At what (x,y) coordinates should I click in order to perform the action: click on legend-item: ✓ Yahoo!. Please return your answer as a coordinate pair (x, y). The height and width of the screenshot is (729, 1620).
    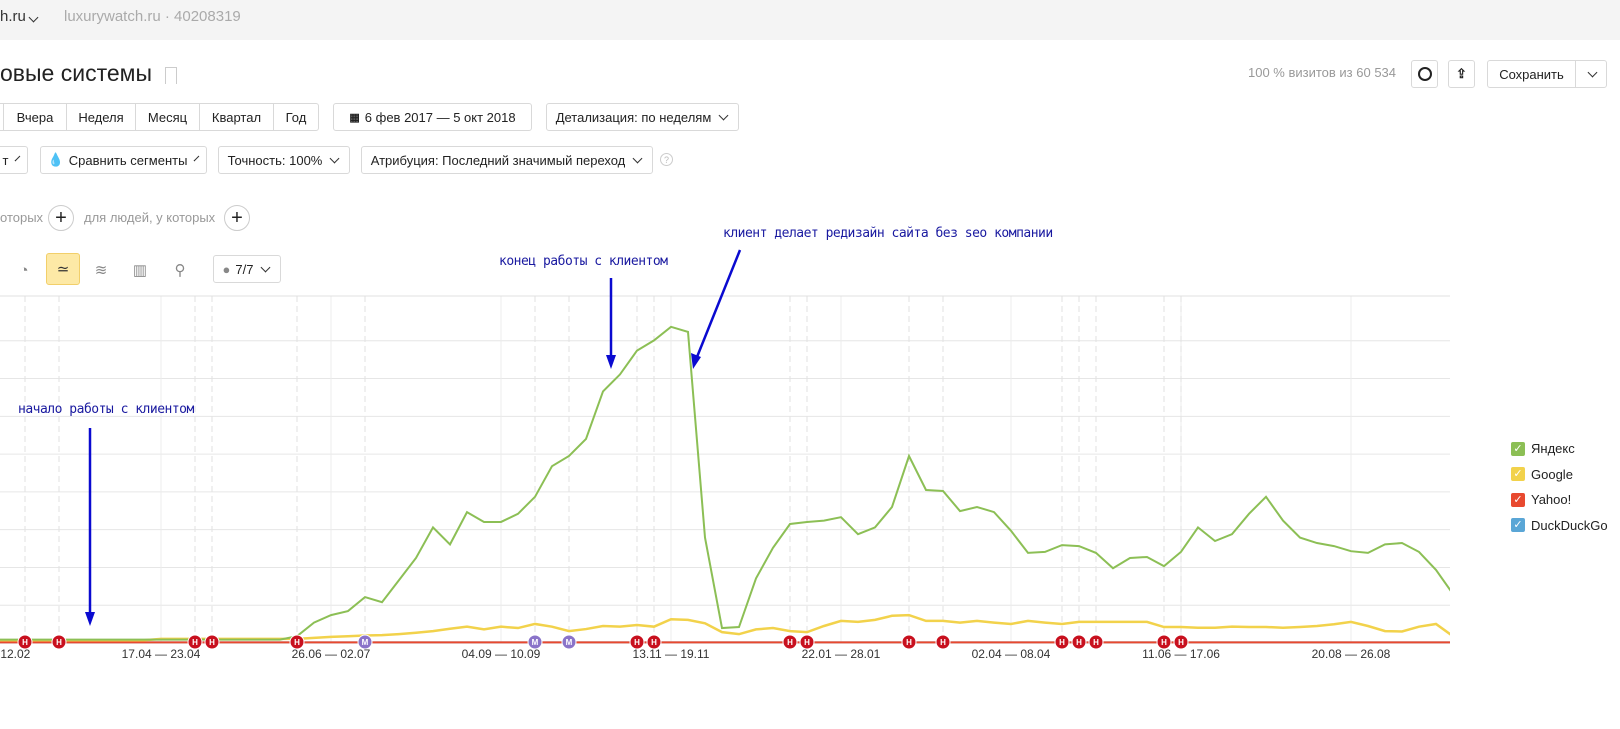
    Looking at the image, I should click on (1541, 499).